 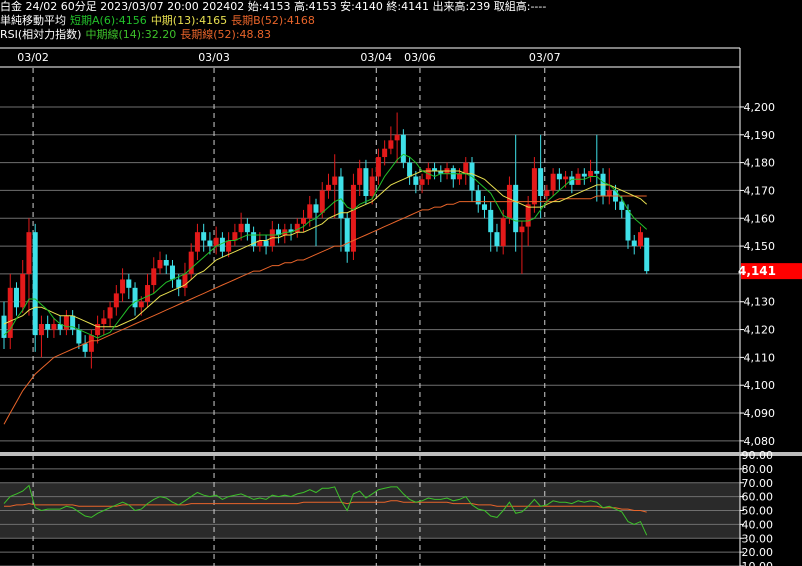 I want to click on x-axis-labels: 03/02 03/03 03/04 03/06 03/07, so click(x=370, y=57).